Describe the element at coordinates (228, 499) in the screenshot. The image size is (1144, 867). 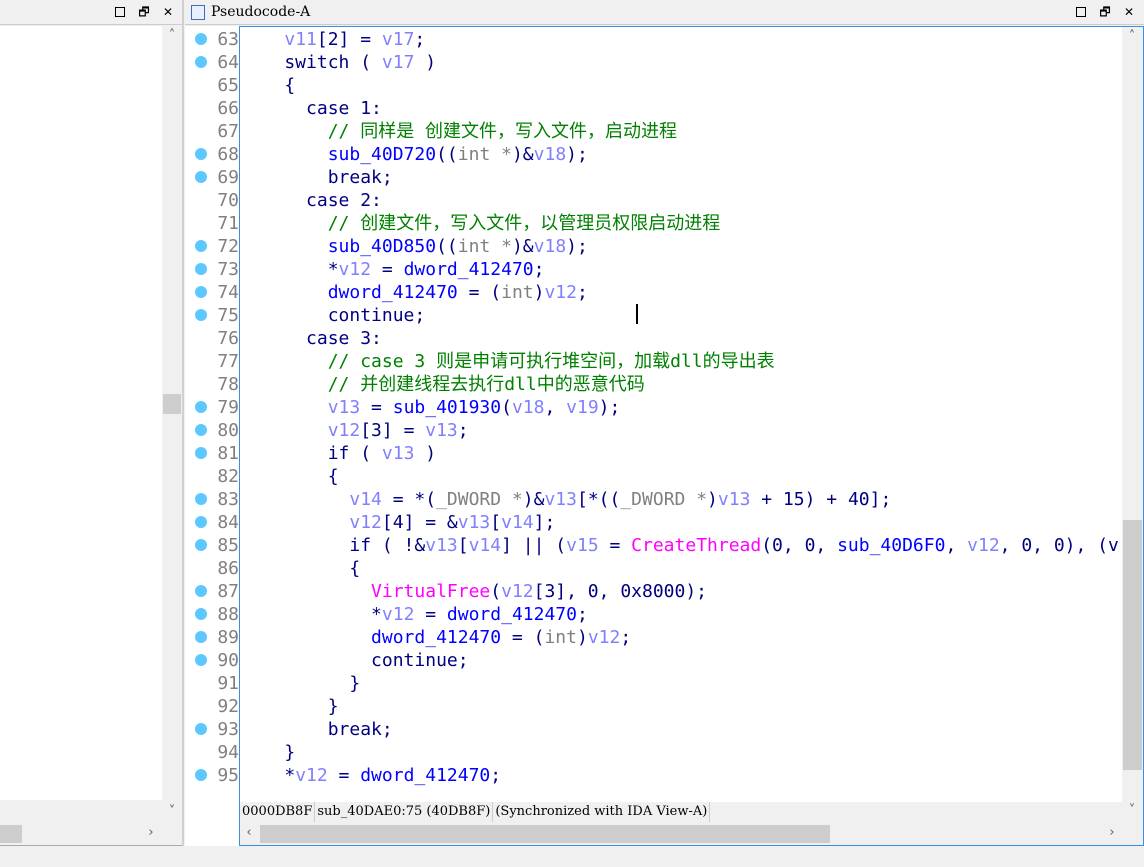
I see `line-number: 83` at that location.